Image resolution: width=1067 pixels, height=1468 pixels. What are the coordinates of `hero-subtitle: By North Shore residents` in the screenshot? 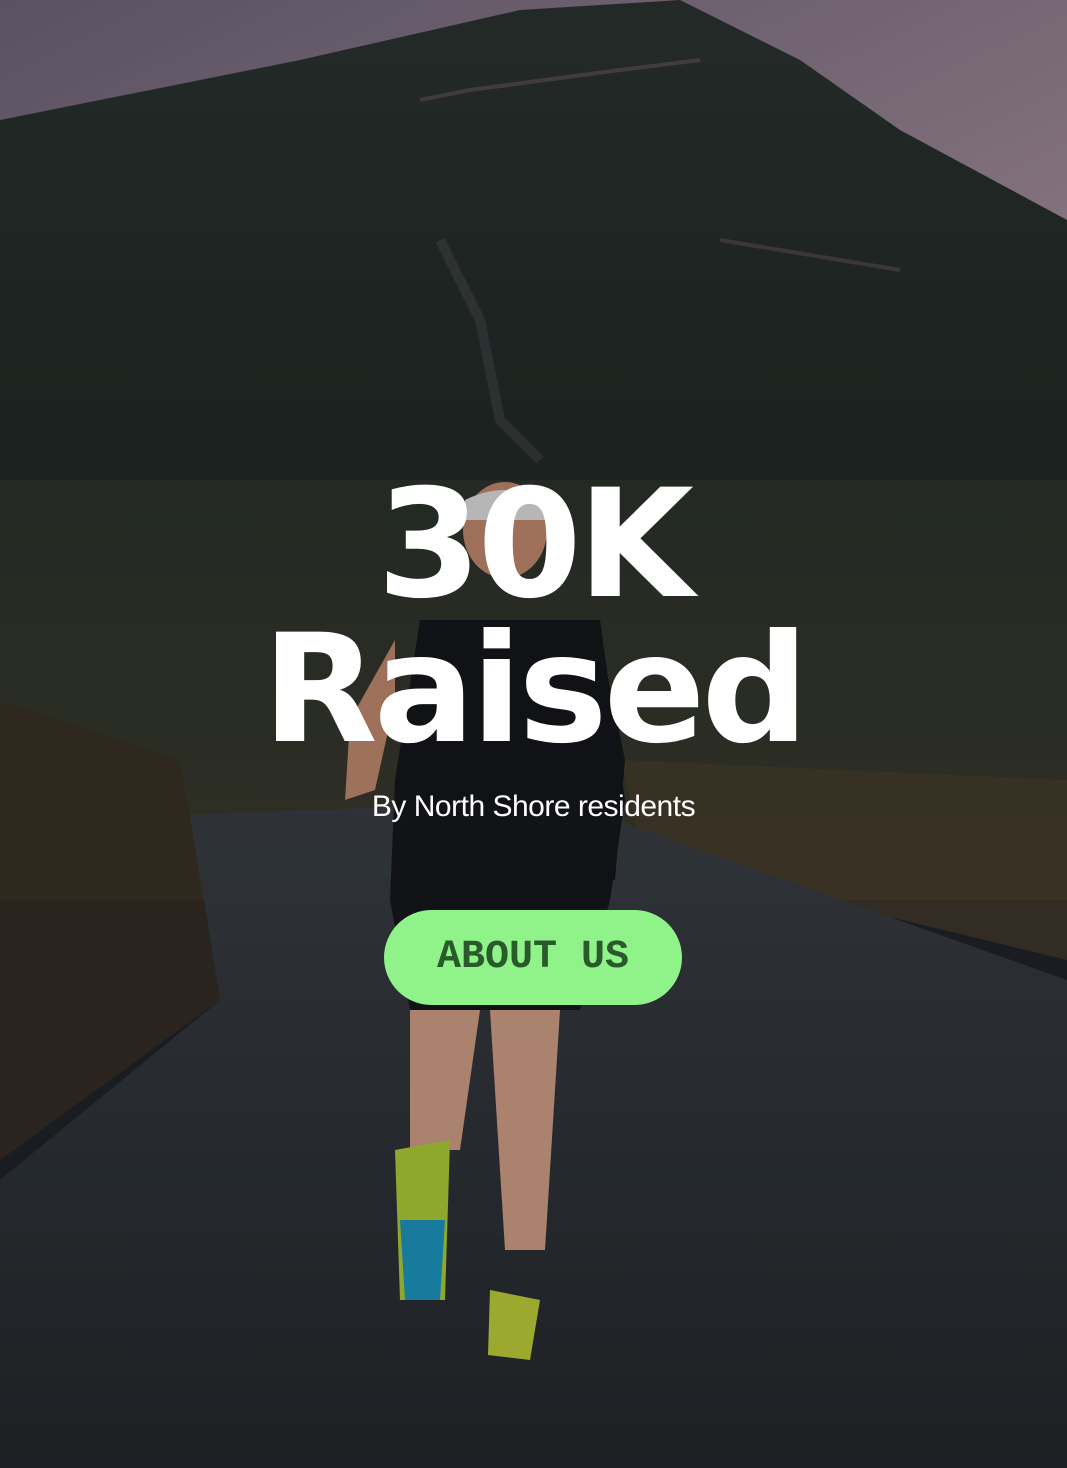 It's located at (533, 806).